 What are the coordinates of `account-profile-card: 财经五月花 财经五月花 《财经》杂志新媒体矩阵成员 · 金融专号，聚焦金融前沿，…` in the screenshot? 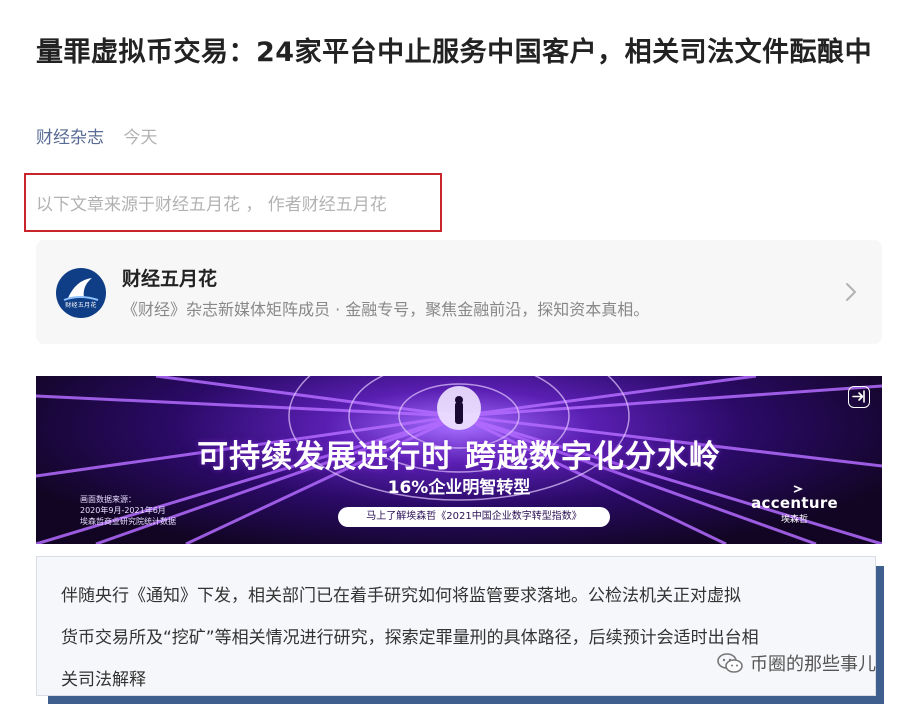 It's located at (459, 292).